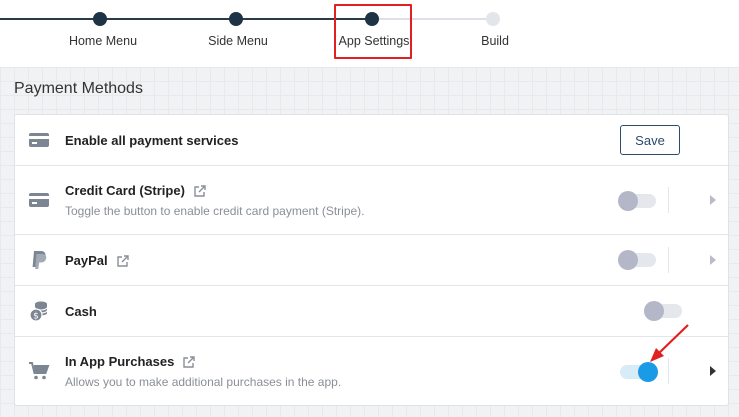 The height and width of the screenshot is (417, 739). I want to click on enable-all-row: Enable all payment services Save, so click(371, 140).